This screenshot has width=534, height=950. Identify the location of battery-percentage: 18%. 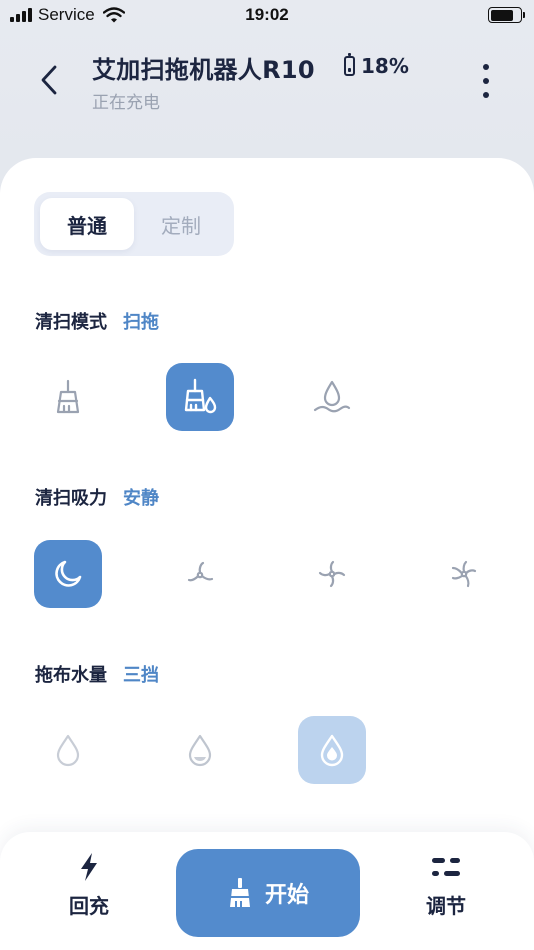
(385, 66).